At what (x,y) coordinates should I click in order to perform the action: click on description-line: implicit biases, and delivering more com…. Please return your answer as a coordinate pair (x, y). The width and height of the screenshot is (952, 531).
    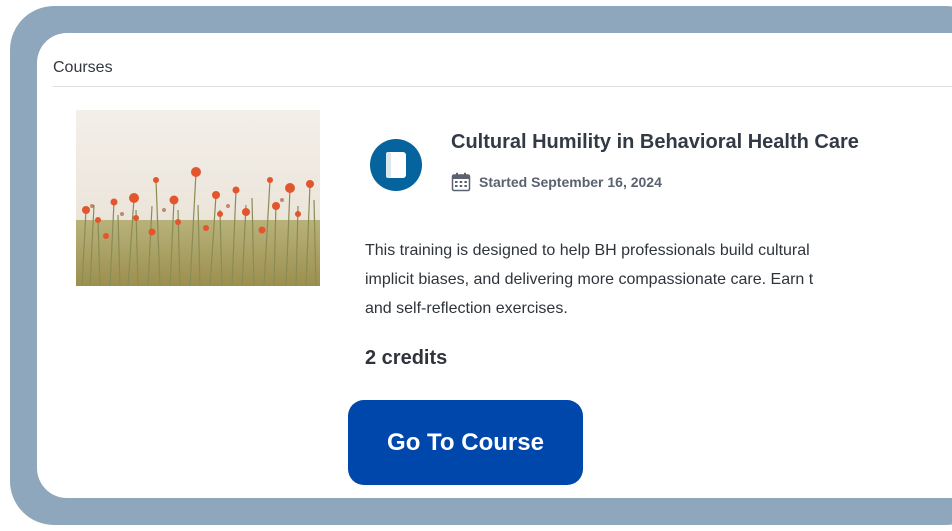
    Looking at the image, I should click on (589, 279).